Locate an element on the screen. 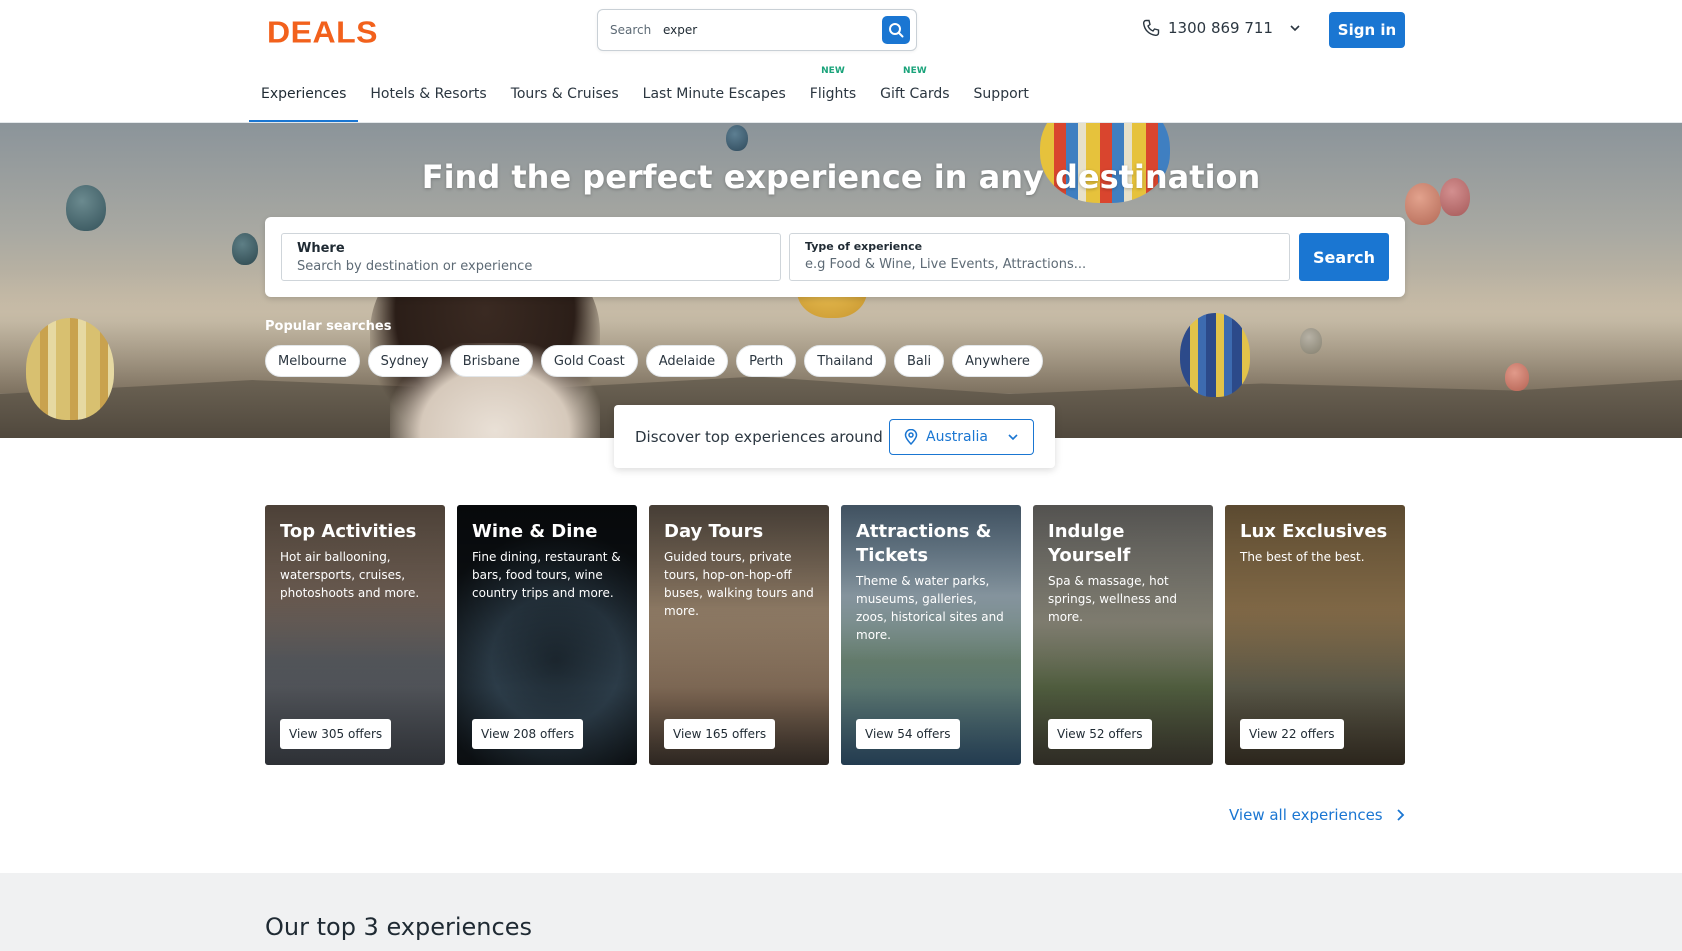 Image resolution: width=1682 pixels, height=951 pixels. chip-gold-coast: Gold Coast is located at coordinates (589, 361).